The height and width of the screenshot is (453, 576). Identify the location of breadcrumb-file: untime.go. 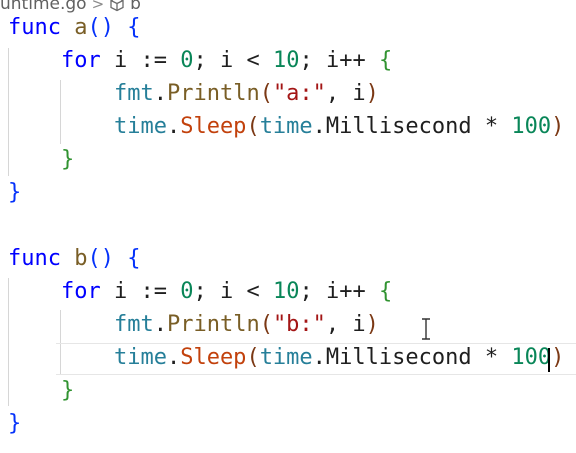
(43, 7).